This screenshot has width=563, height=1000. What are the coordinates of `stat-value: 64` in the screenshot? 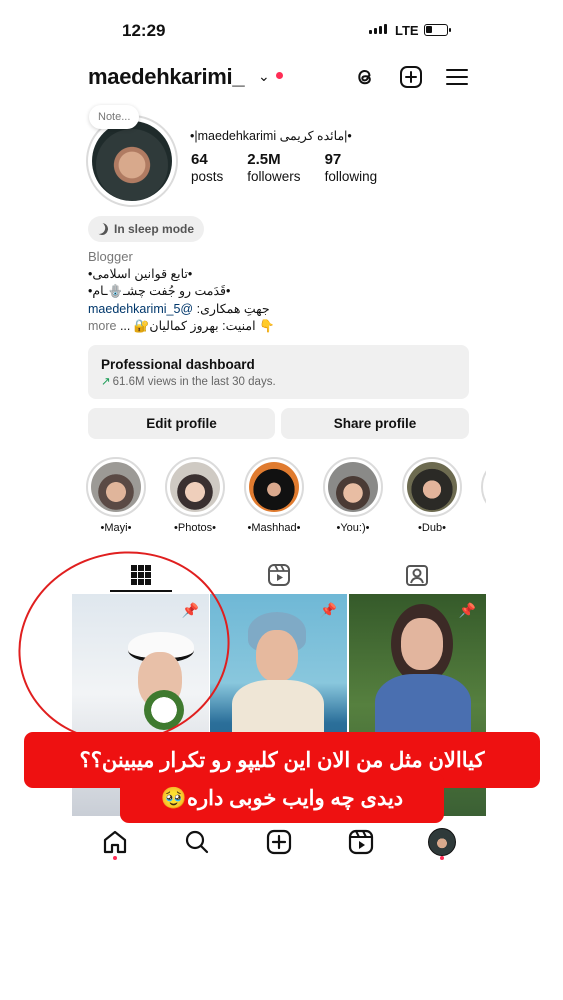 It's located at (199, 159).